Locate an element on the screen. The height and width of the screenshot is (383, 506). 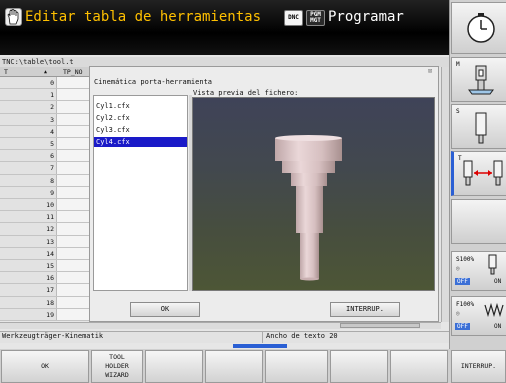
table-row: 14 is located at coordinates (44, 253).